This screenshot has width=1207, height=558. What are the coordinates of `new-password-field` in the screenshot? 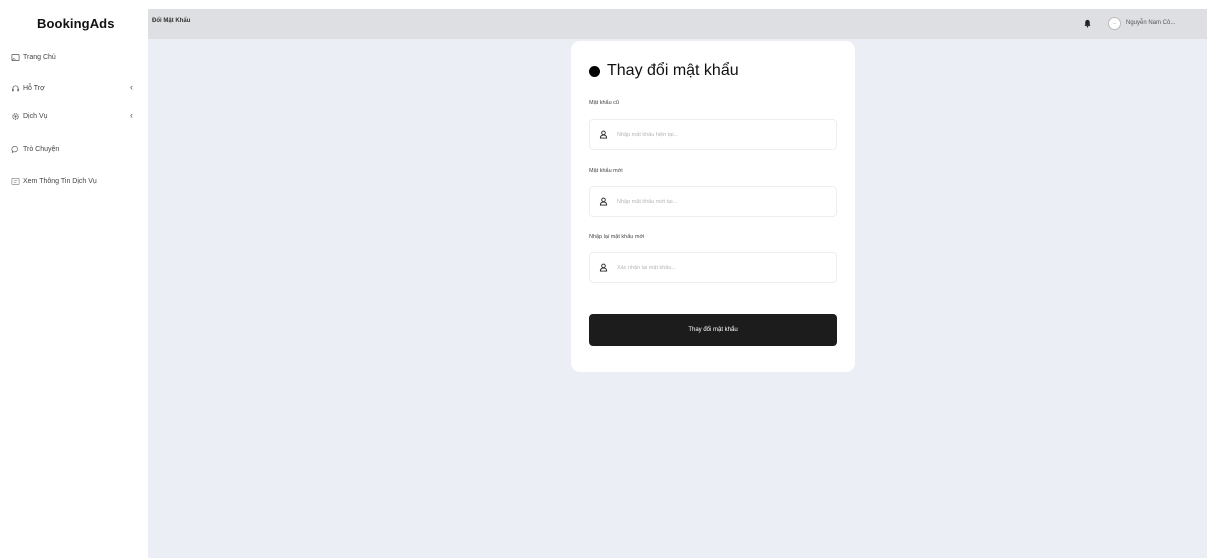 It's located at (713, 201).